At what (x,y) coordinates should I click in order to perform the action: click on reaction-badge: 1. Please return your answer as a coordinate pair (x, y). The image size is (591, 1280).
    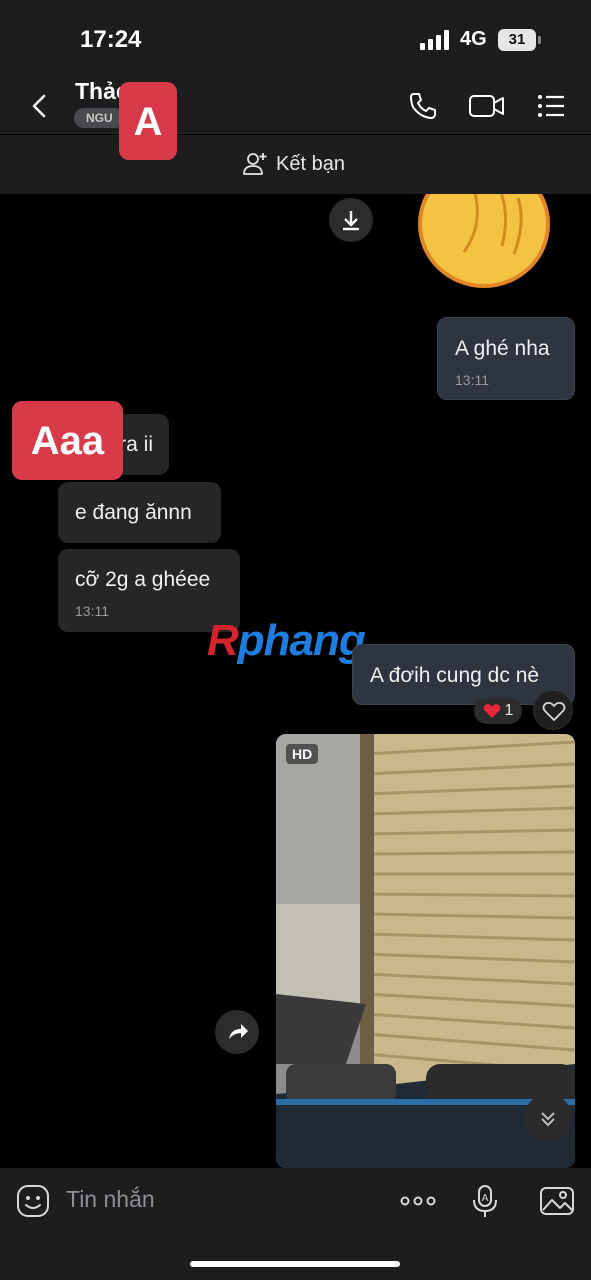
    Looking at the image, I should click on (498, 711).